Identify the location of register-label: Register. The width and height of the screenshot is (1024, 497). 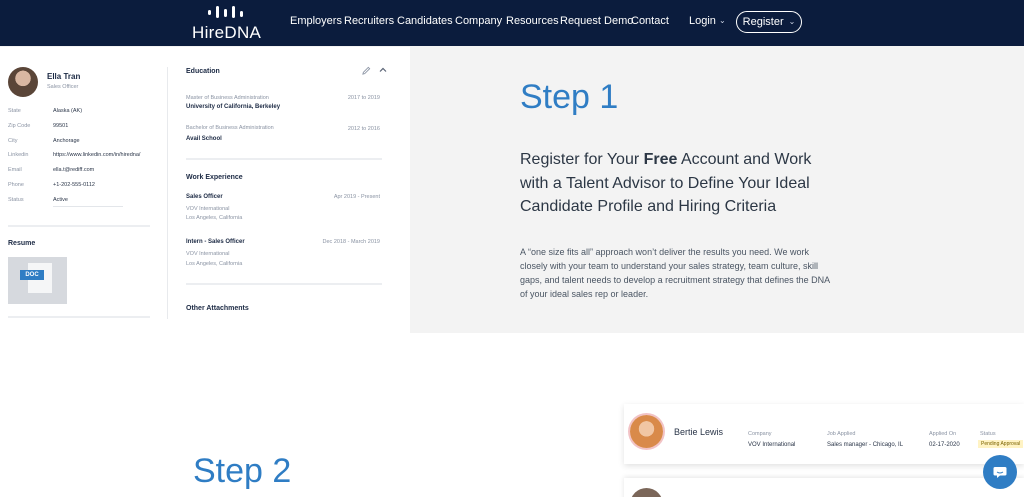
(763, 22).